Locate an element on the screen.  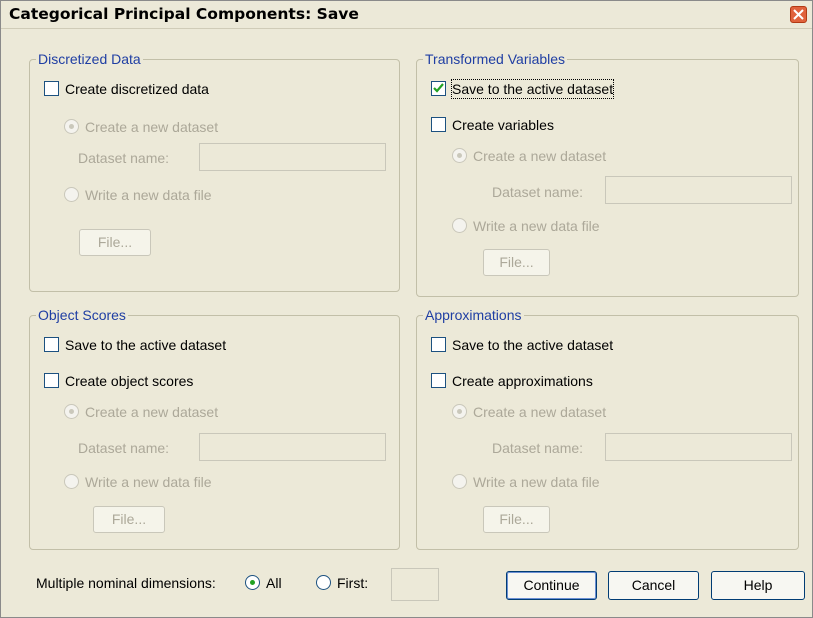
transformed-save-active-label: Save to the active dataset is located at coordinates (532, 89).